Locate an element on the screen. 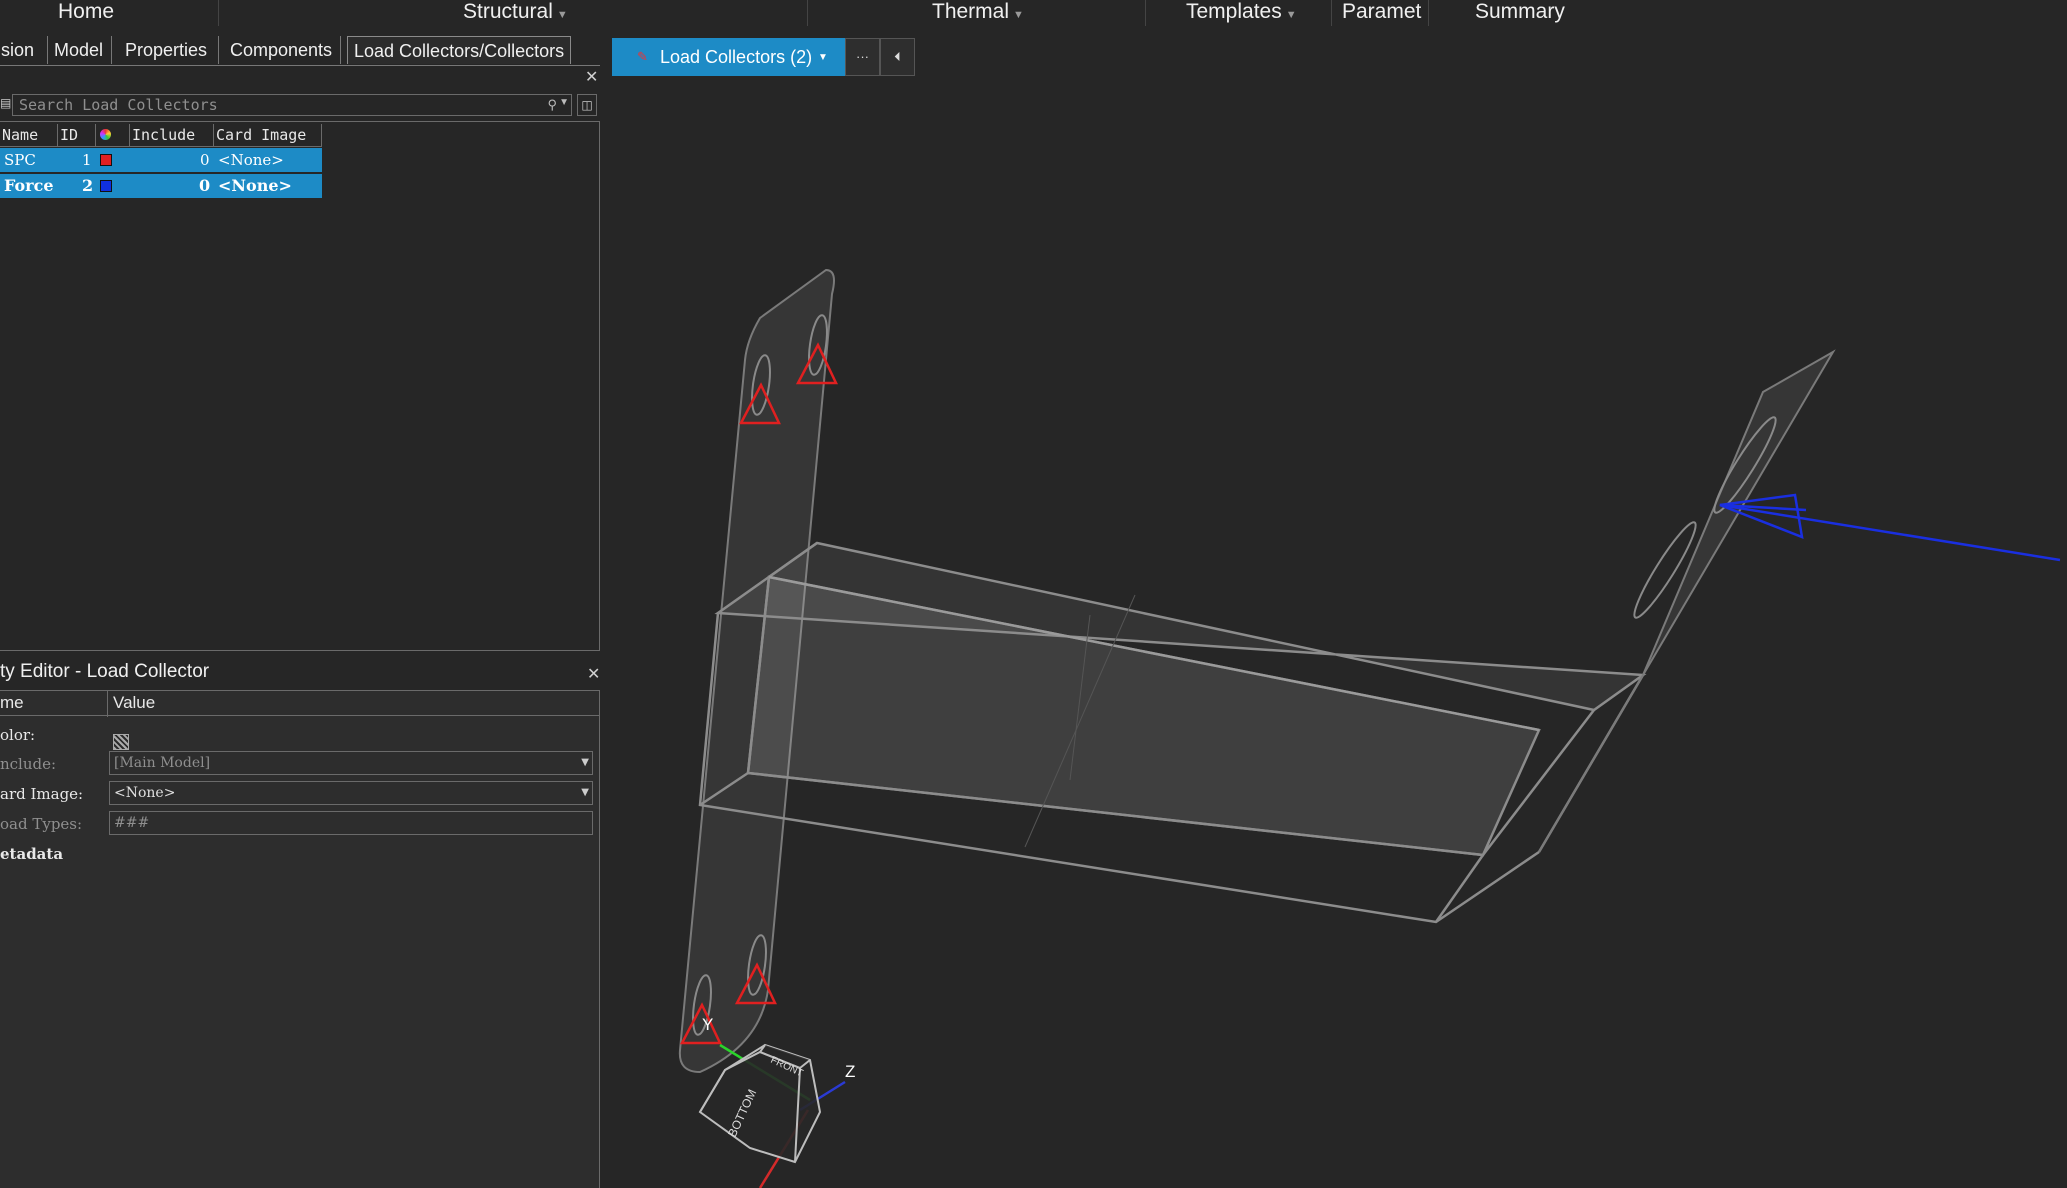 The image size is (2067, 1188). editor-header: me Value is located at coordinates (300, 703).